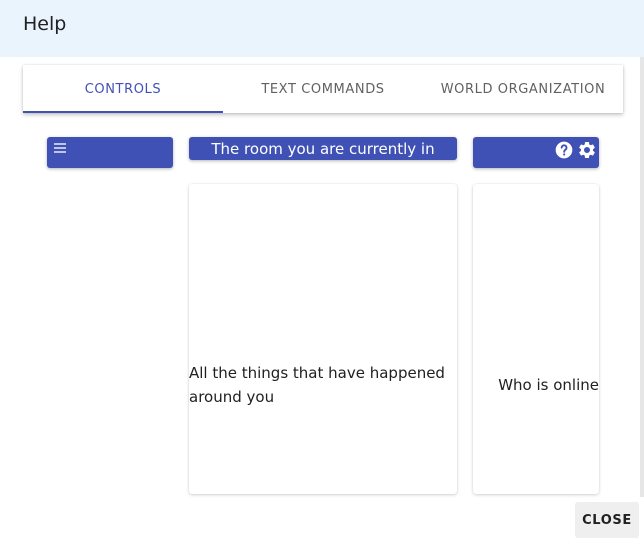 Image resolution: width=644 pixels, height=542 pixels. What do you see at coordinates (607, 520) in the screenshot?
I see `close-button: CLOSE` at bounding box center [607, 520].